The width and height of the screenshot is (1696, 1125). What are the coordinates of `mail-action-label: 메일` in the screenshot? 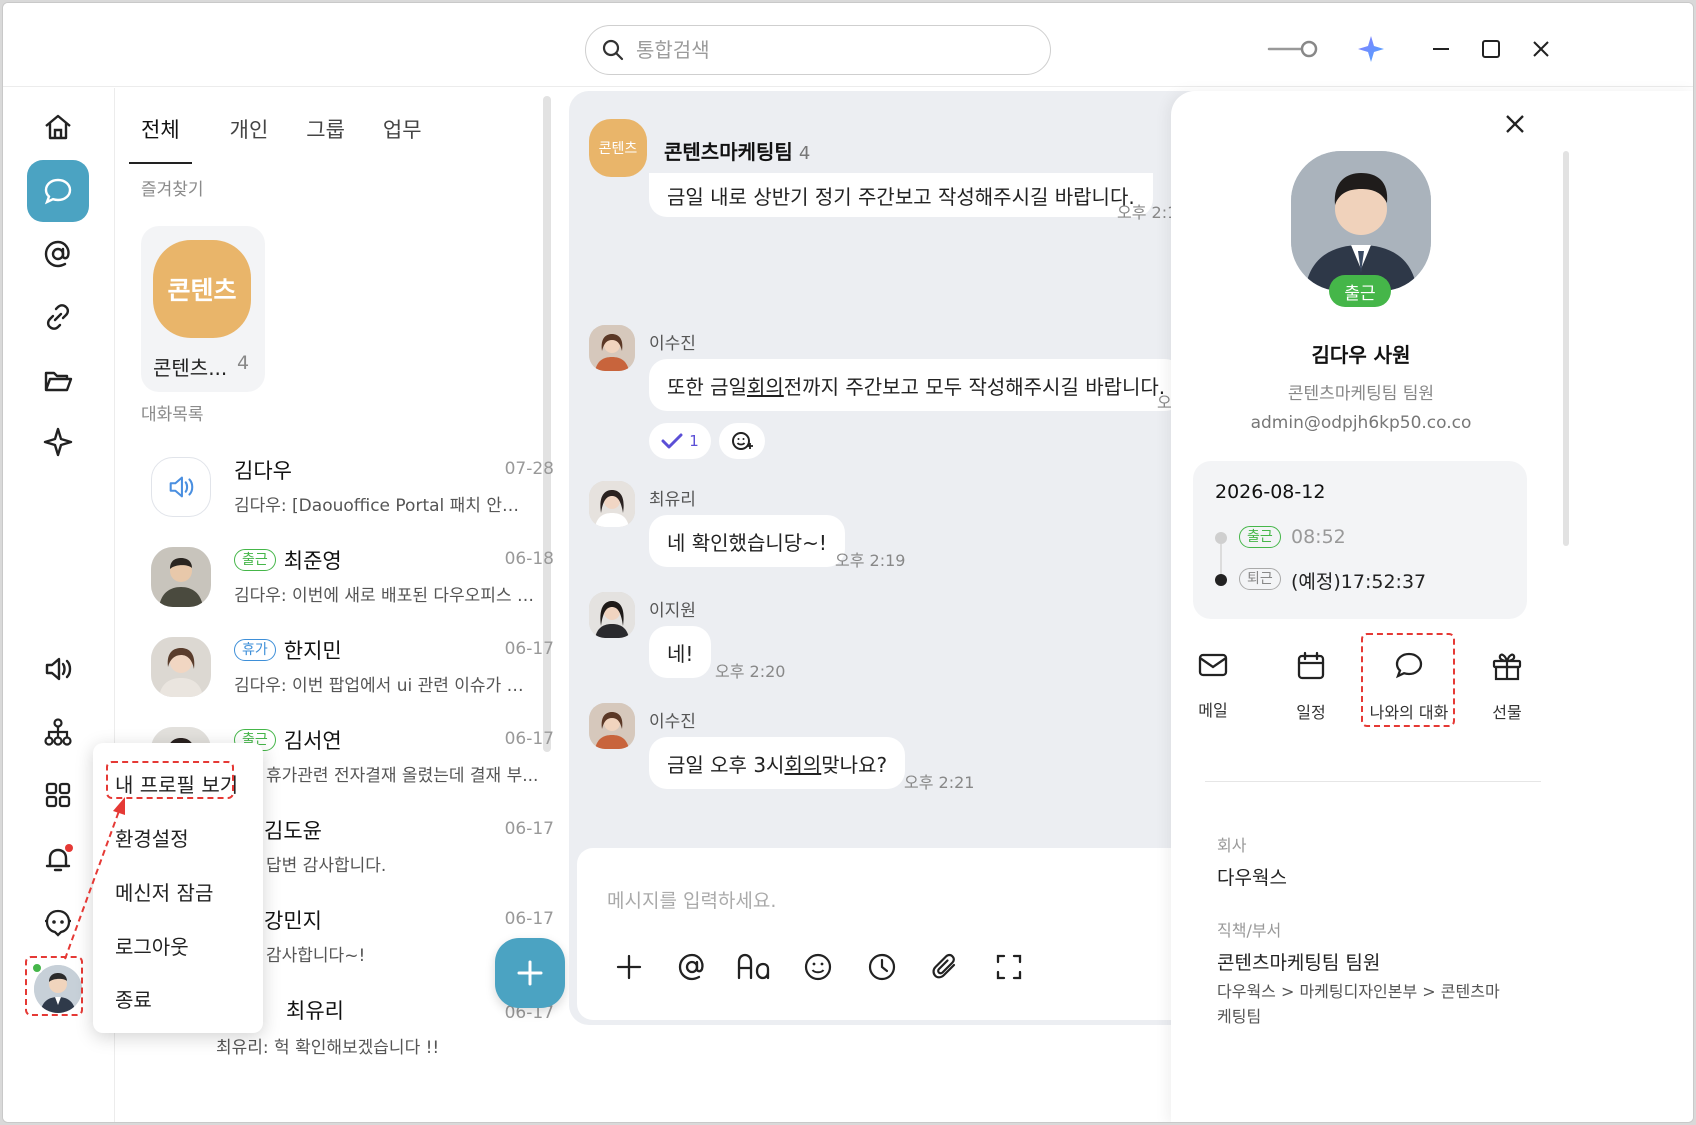 It's located at (1213, 710).